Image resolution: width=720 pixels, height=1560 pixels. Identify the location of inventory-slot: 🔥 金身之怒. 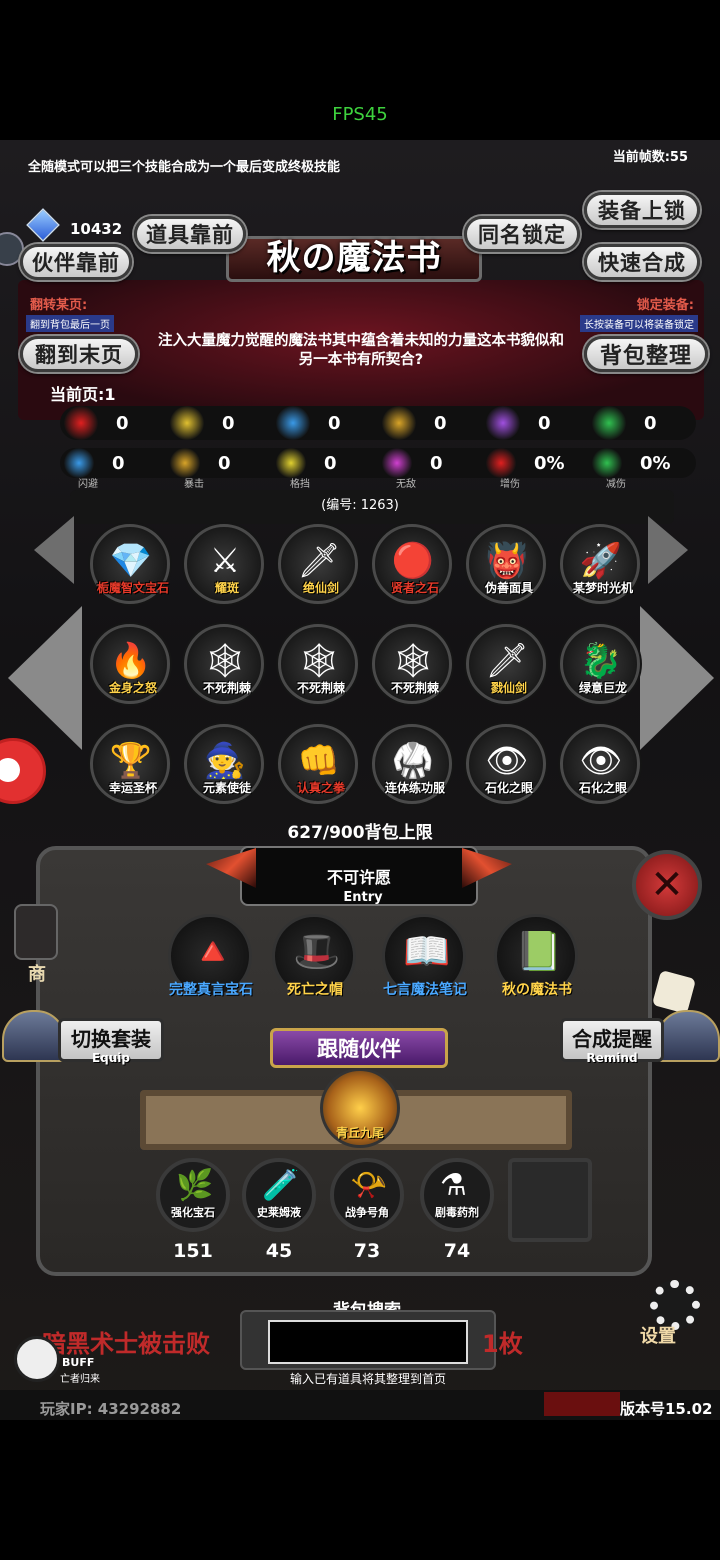
(130, 664).